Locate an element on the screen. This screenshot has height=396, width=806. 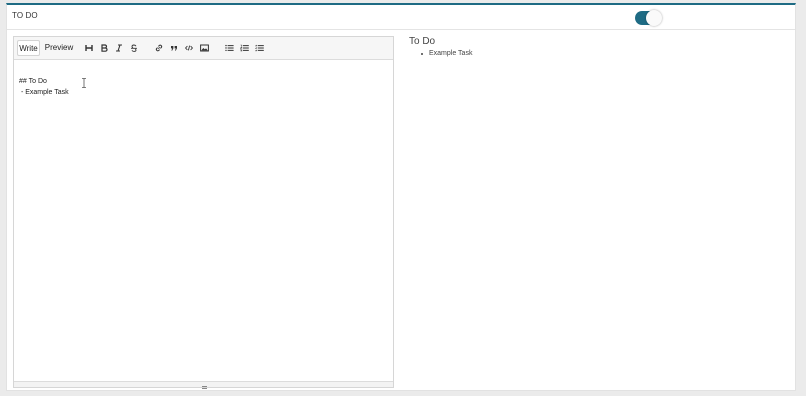
link-icon is located at coordinates (159, 48).